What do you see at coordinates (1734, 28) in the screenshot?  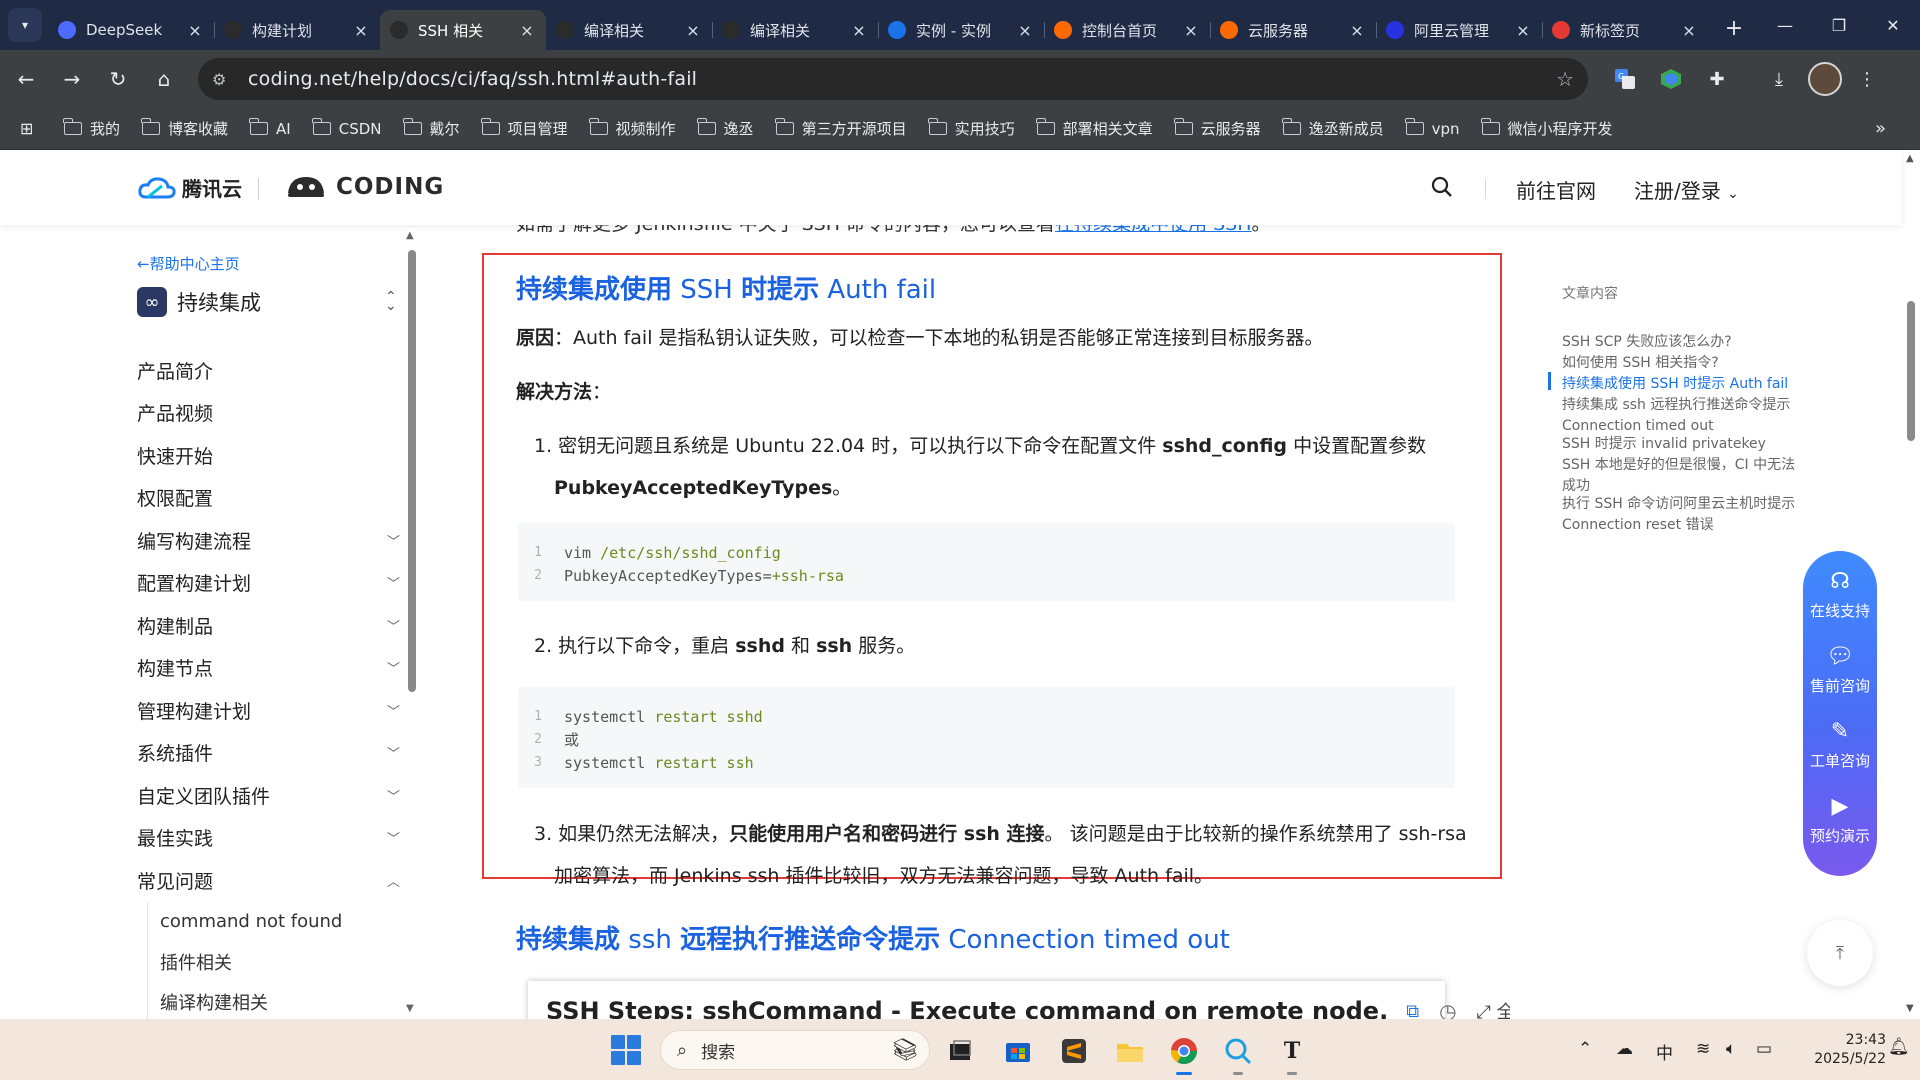 I see `new-tab-button: +` at bounding box center [1734, 28].